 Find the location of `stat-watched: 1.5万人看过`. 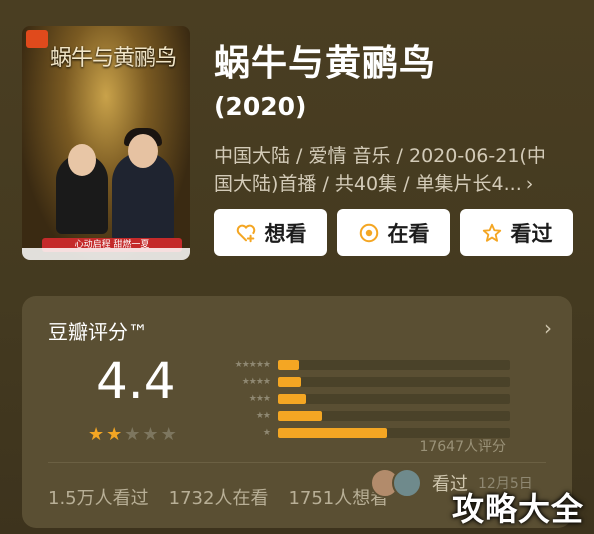

stat-watched: 1.5万人看过 is located at coordinates (98, 497).